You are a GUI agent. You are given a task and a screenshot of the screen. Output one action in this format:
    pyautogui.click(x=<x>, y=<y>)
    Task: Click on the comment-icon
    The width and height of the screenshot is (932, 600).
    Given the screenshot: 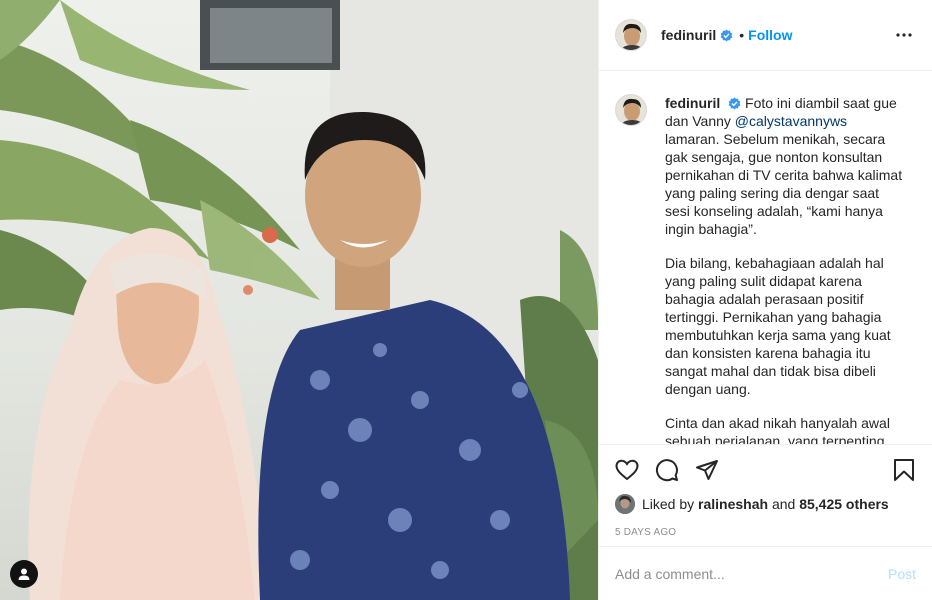 What is the action you would take?
    pyautogui.click(x=667, y=470)
    